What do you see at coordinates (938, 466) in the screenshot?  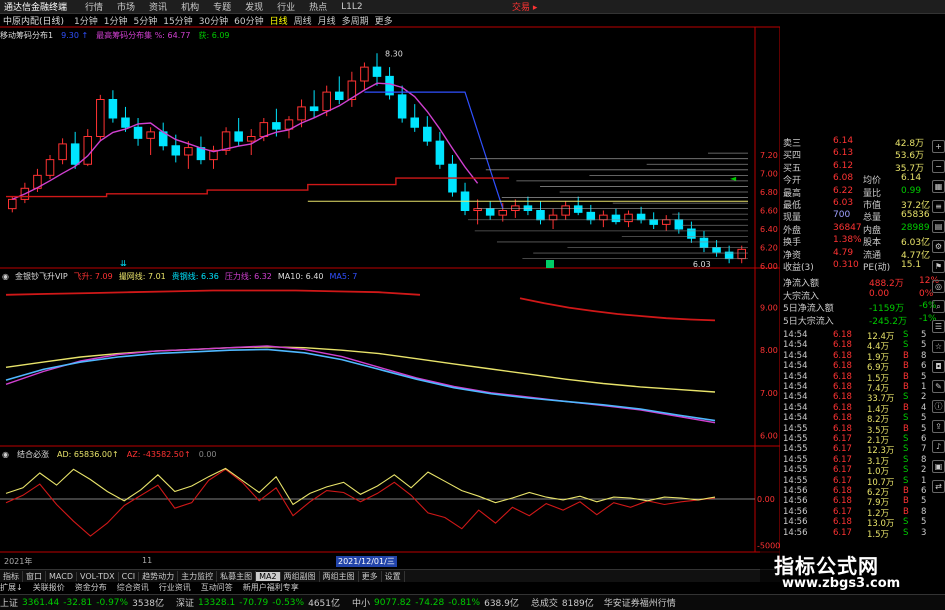 I see `calendar-icon: ▣` at bounding box center [938, 466].